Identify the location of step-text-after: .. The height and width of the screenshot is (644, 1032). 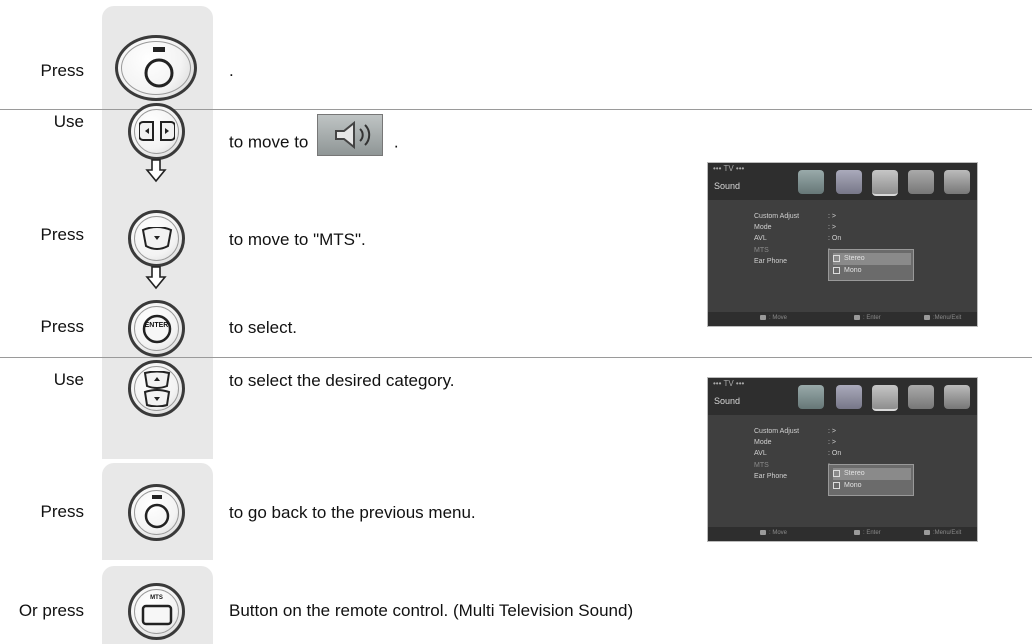
(396, 142).